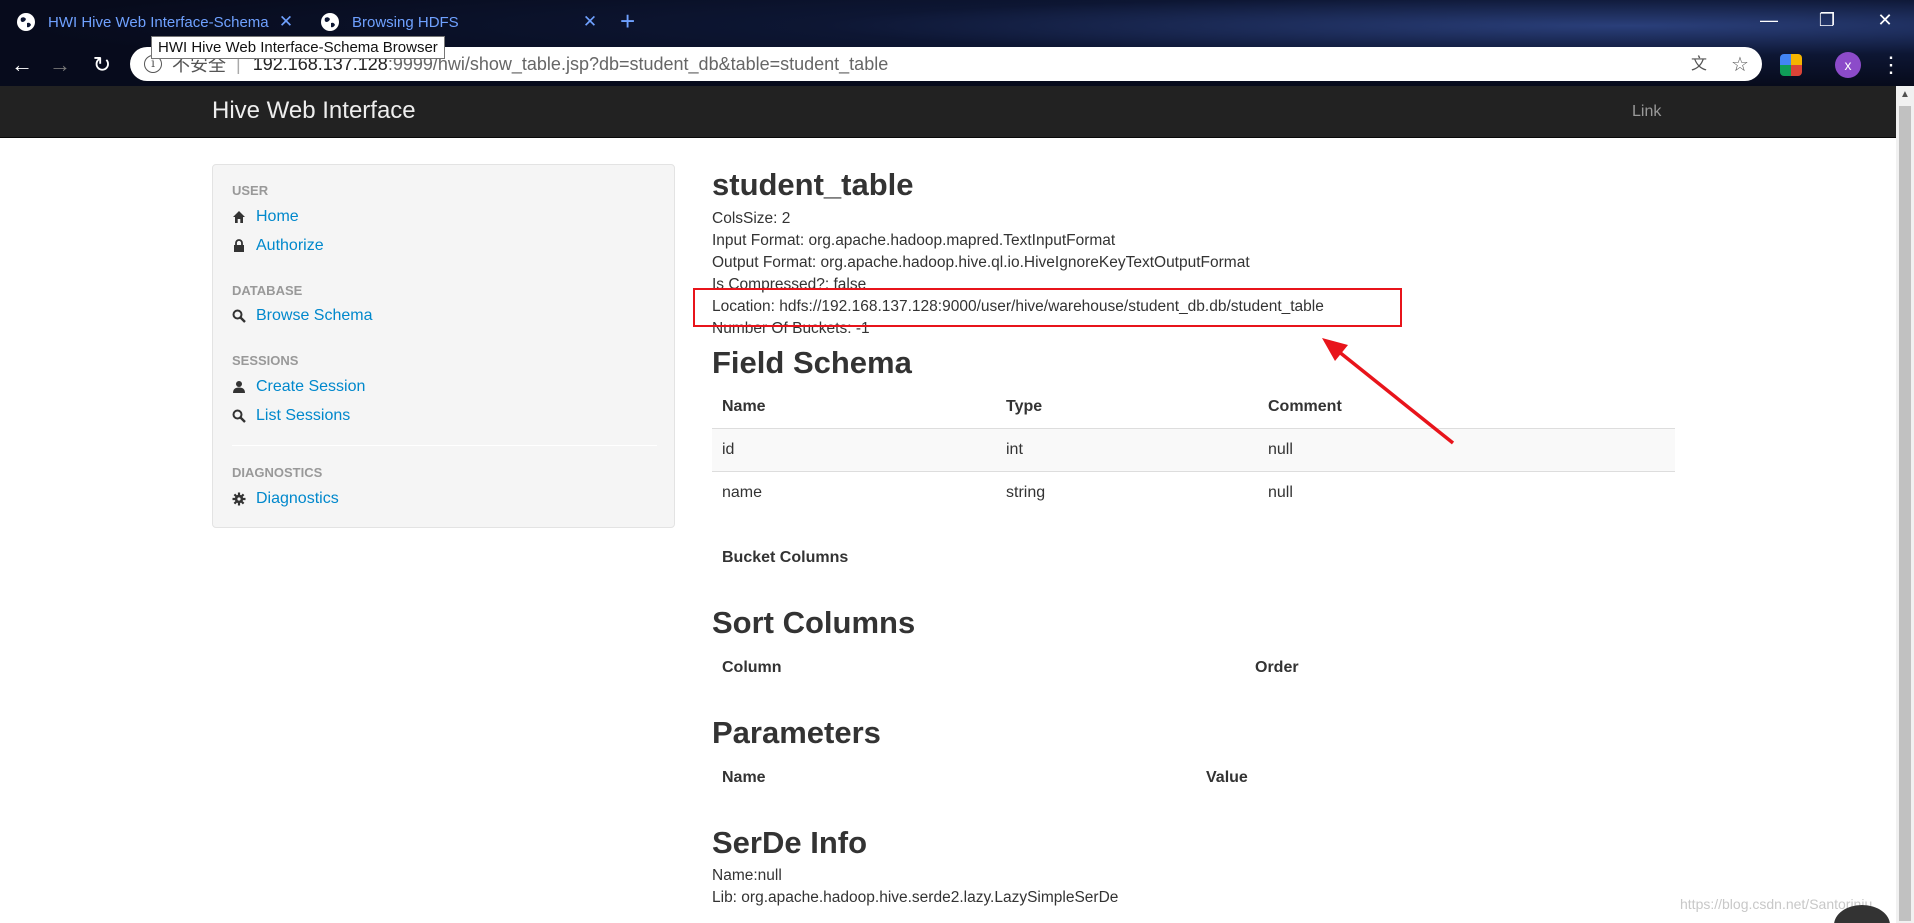 The width and height of the screenshot is (1914, 923). What do you see at coordinates (1885, 20) in the screenshot?
I see `close-window-icon: ✕` at bounding box center [1885, 20].